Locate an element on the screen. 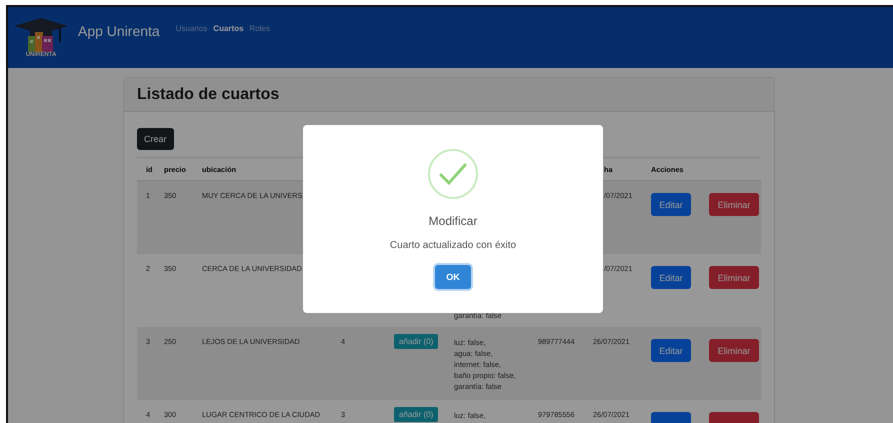  nav-link: Usuarios is located at coordinates (192, 31).